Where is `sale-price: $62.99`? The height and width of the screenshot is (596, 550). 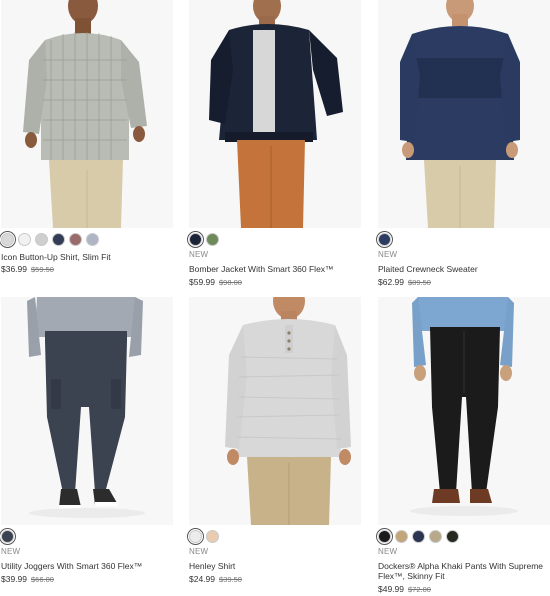 sale-price: $62.99 is located at coordinates (391, 282).